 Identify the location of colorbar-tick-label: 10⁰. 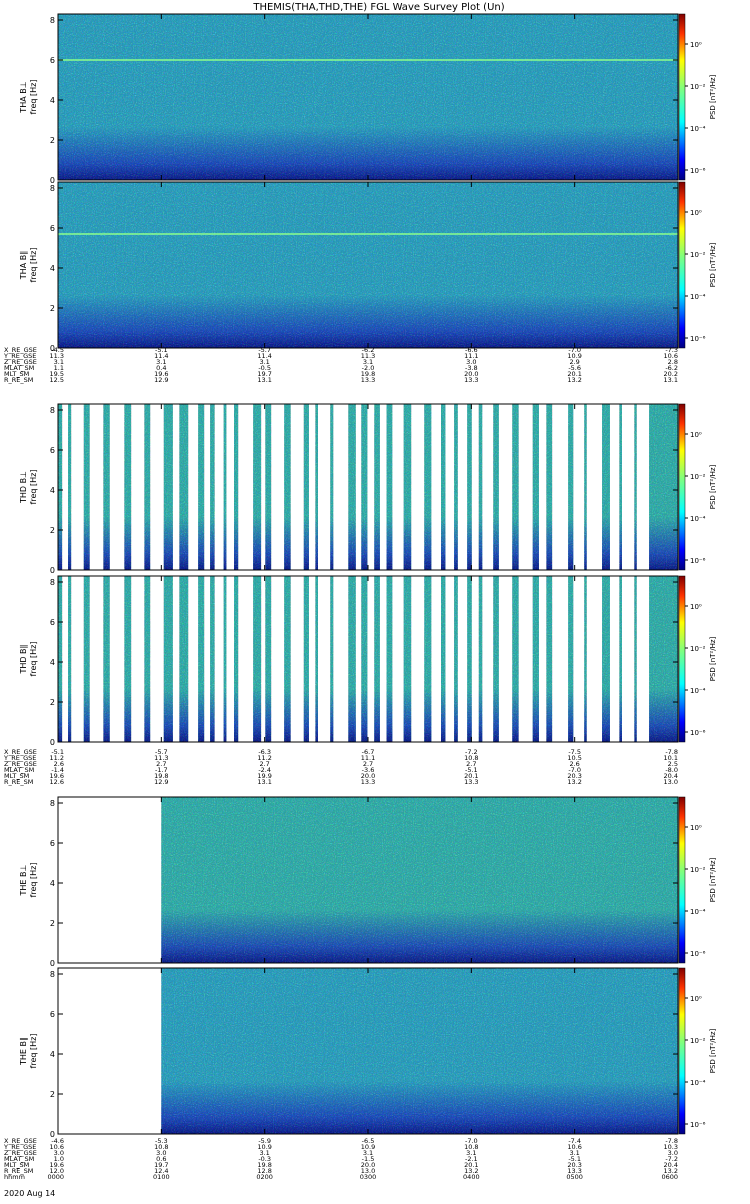
(696, 607).